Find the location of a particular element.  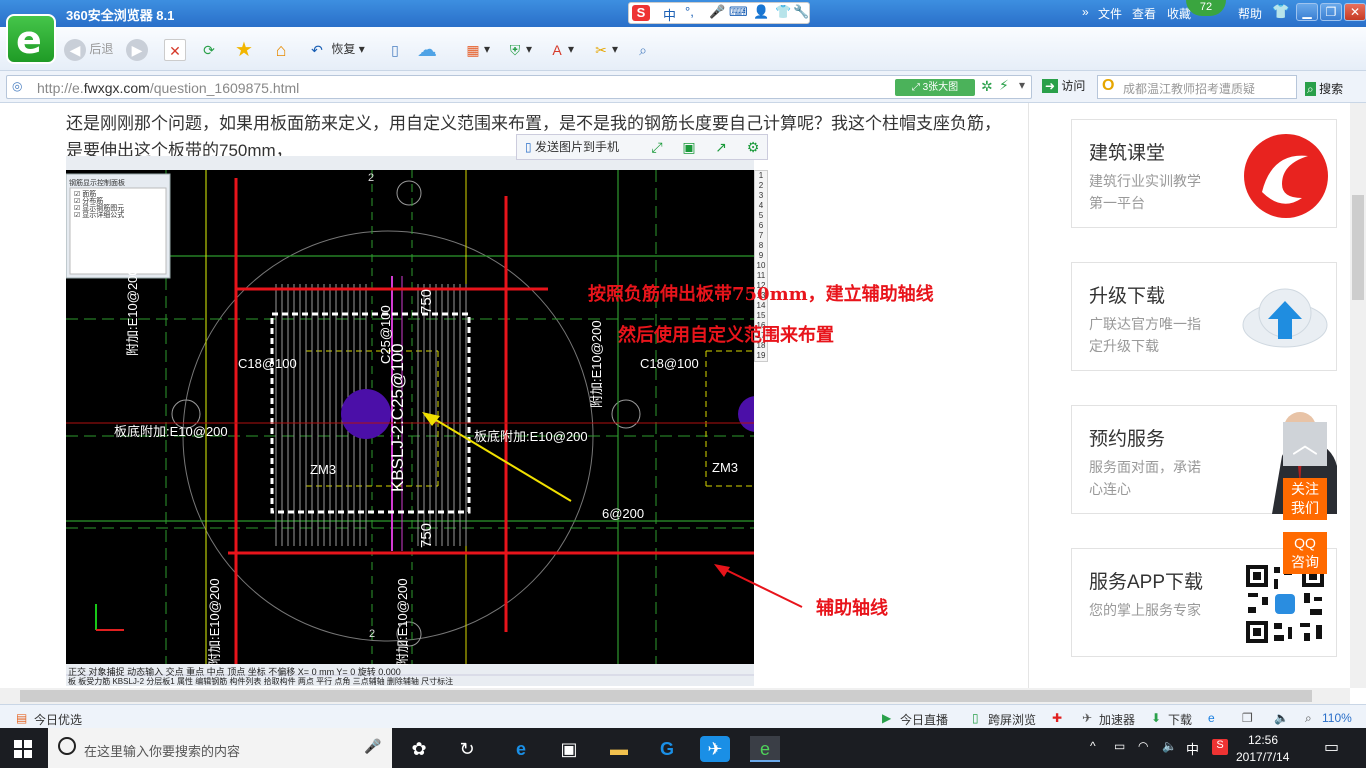

status2-item: 分层板1 is located at coordinates (160, 681).